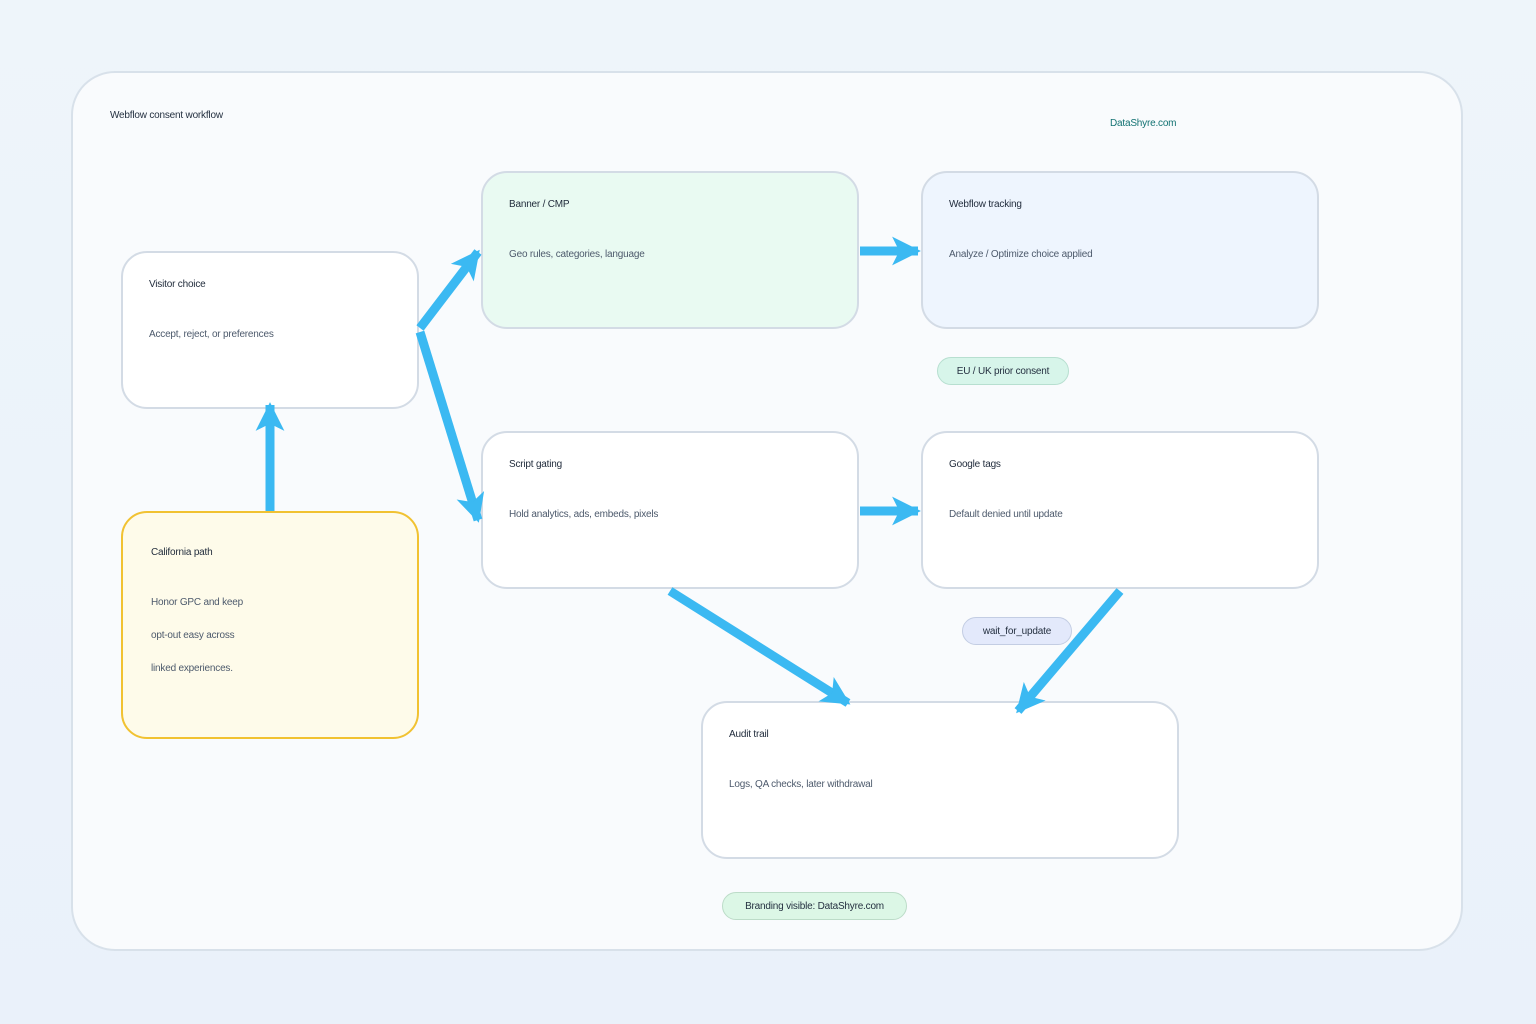 The width and height of the screenshot is (1536, 1024). I want to click on node-title: Webflow tracking, so click(985, 204).